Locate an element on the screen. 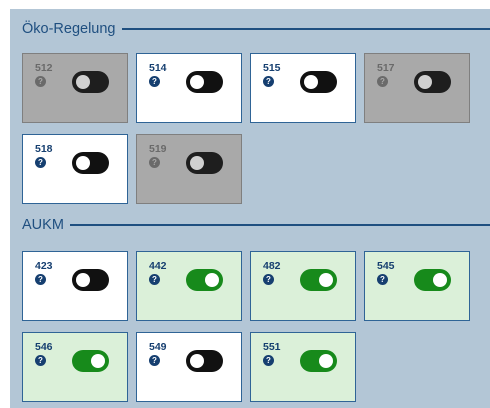  measure-tile-515: 515 ? is located at coordinates (303, 88).